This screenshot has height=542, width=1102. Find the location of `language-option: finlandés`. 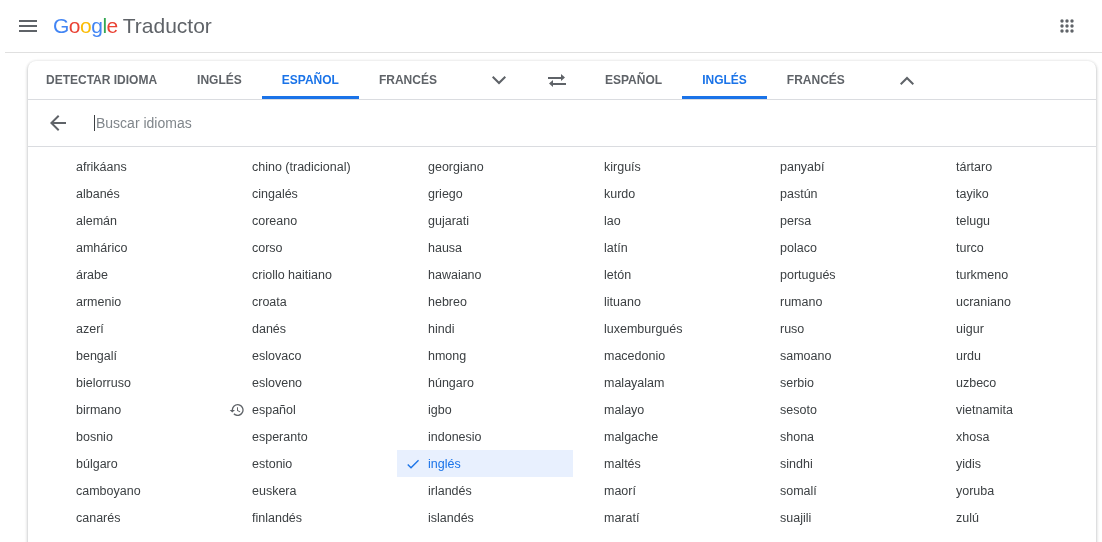

language-option: finlandés is located at coordinates (309, 517).